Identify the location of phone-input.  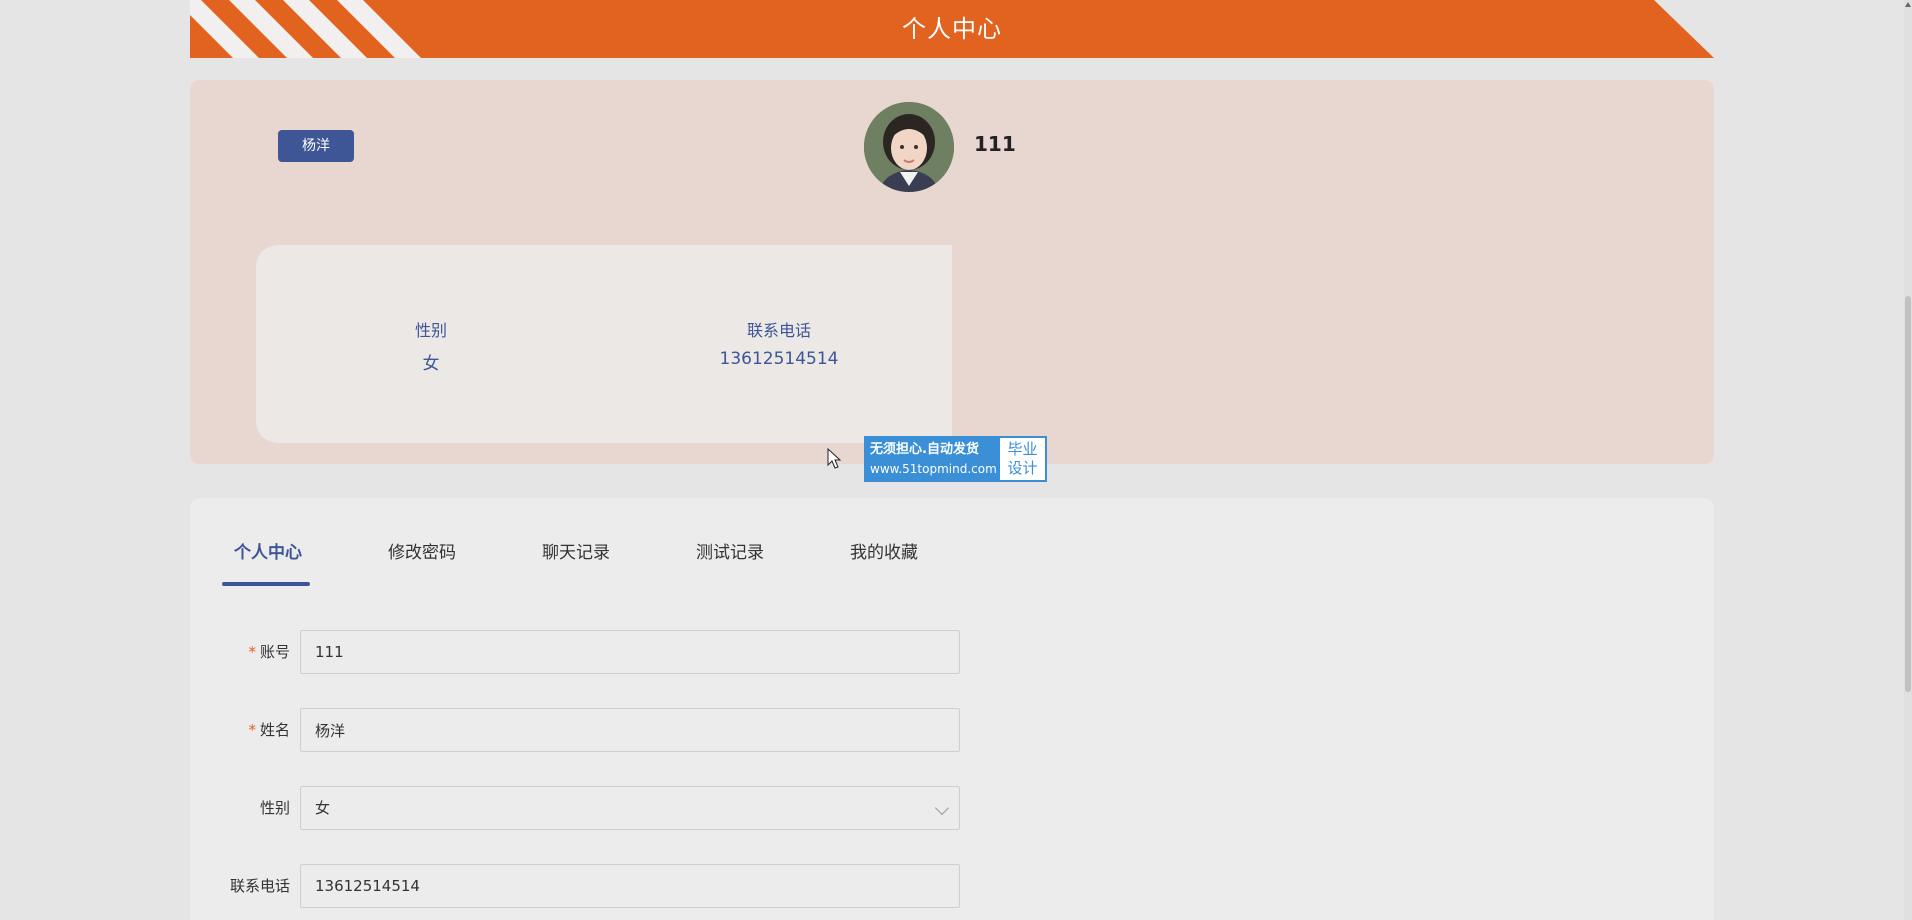
(630, 886).